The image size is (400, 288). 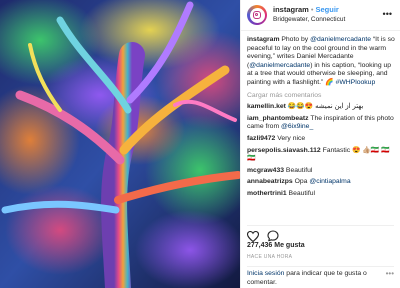 What do you see at coordinates (270, 181) in the screenshot?
I see `comment-username: annabeatrizps` at bounding box center [270, 181].